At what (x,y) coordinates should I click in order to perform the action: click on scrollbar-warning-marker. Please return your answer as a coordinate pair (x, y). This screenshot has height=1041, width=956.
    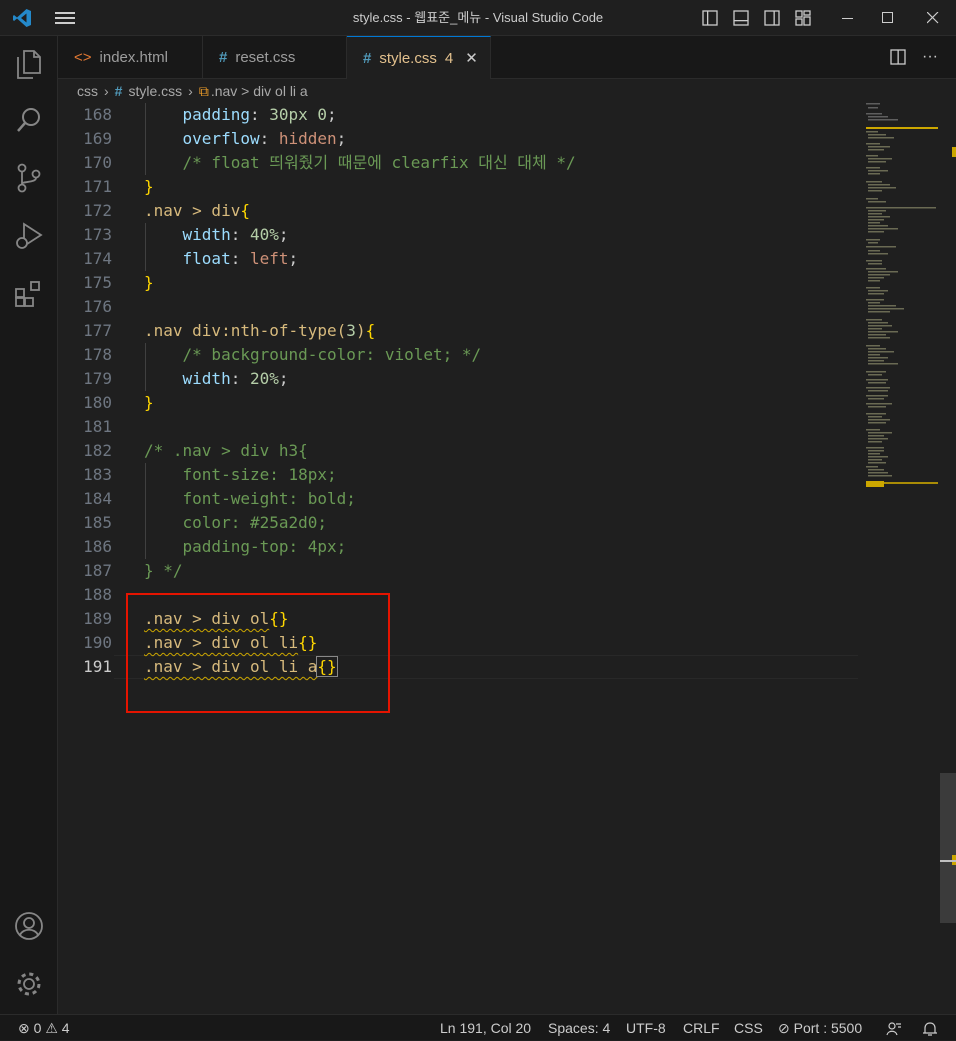
    Looking at the image, I should click on (954, 152).